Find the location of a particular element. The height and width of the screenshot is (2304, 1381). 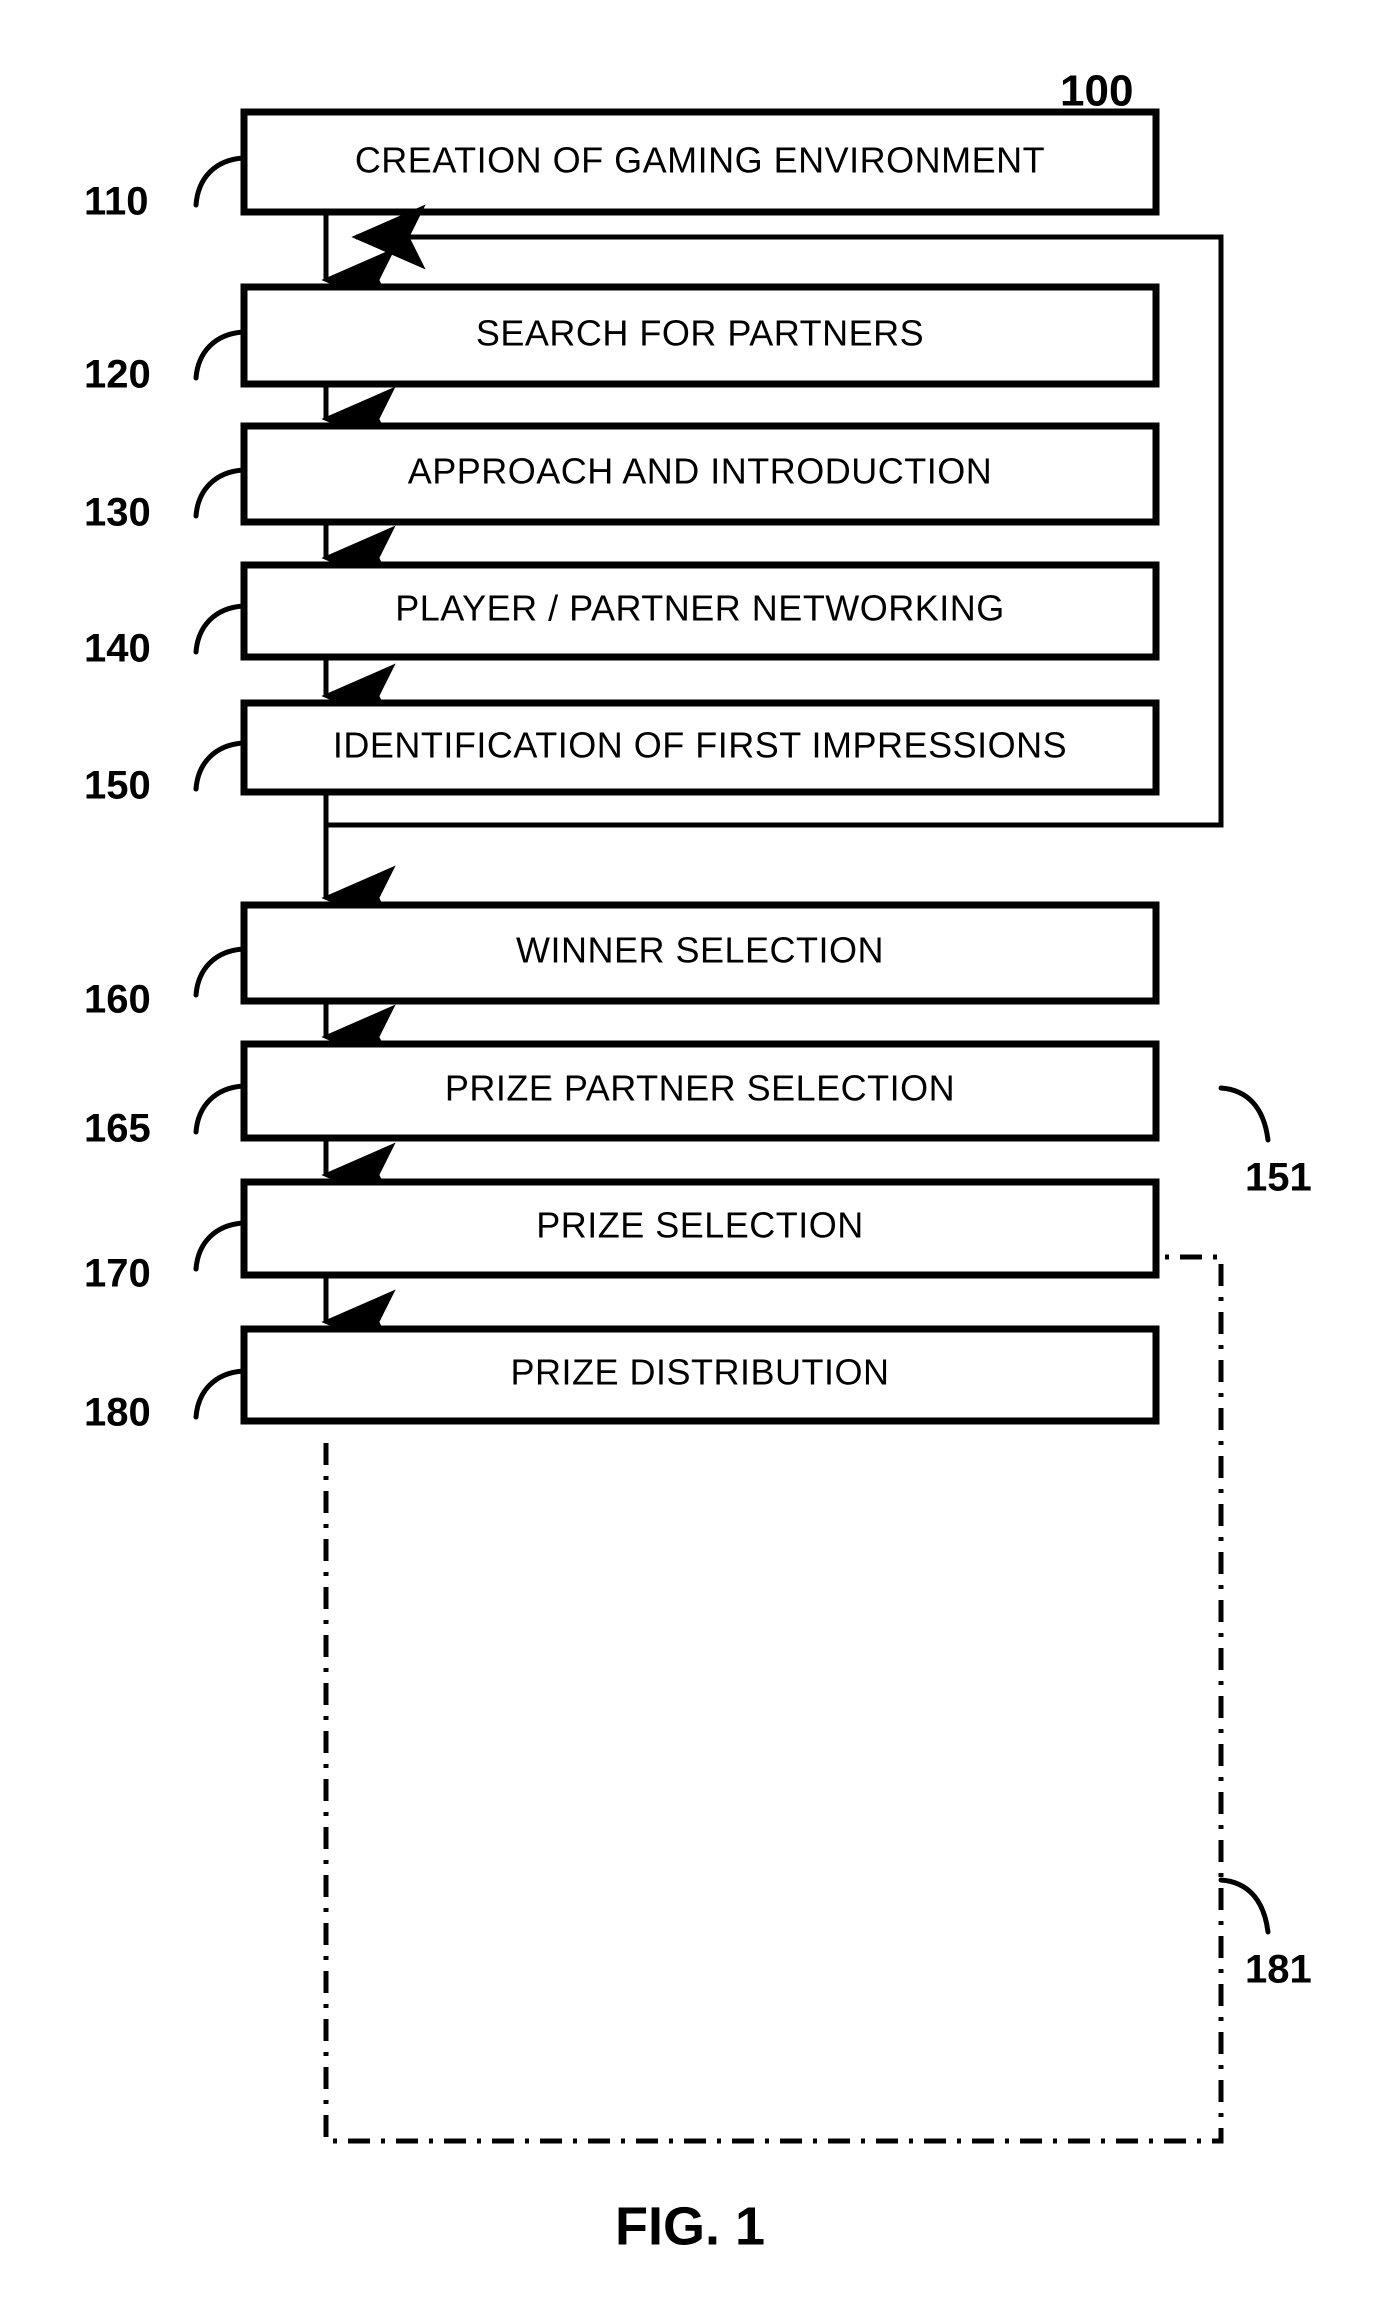

figure-caption: FIG. 1 is located at coordinates (690, 2226).